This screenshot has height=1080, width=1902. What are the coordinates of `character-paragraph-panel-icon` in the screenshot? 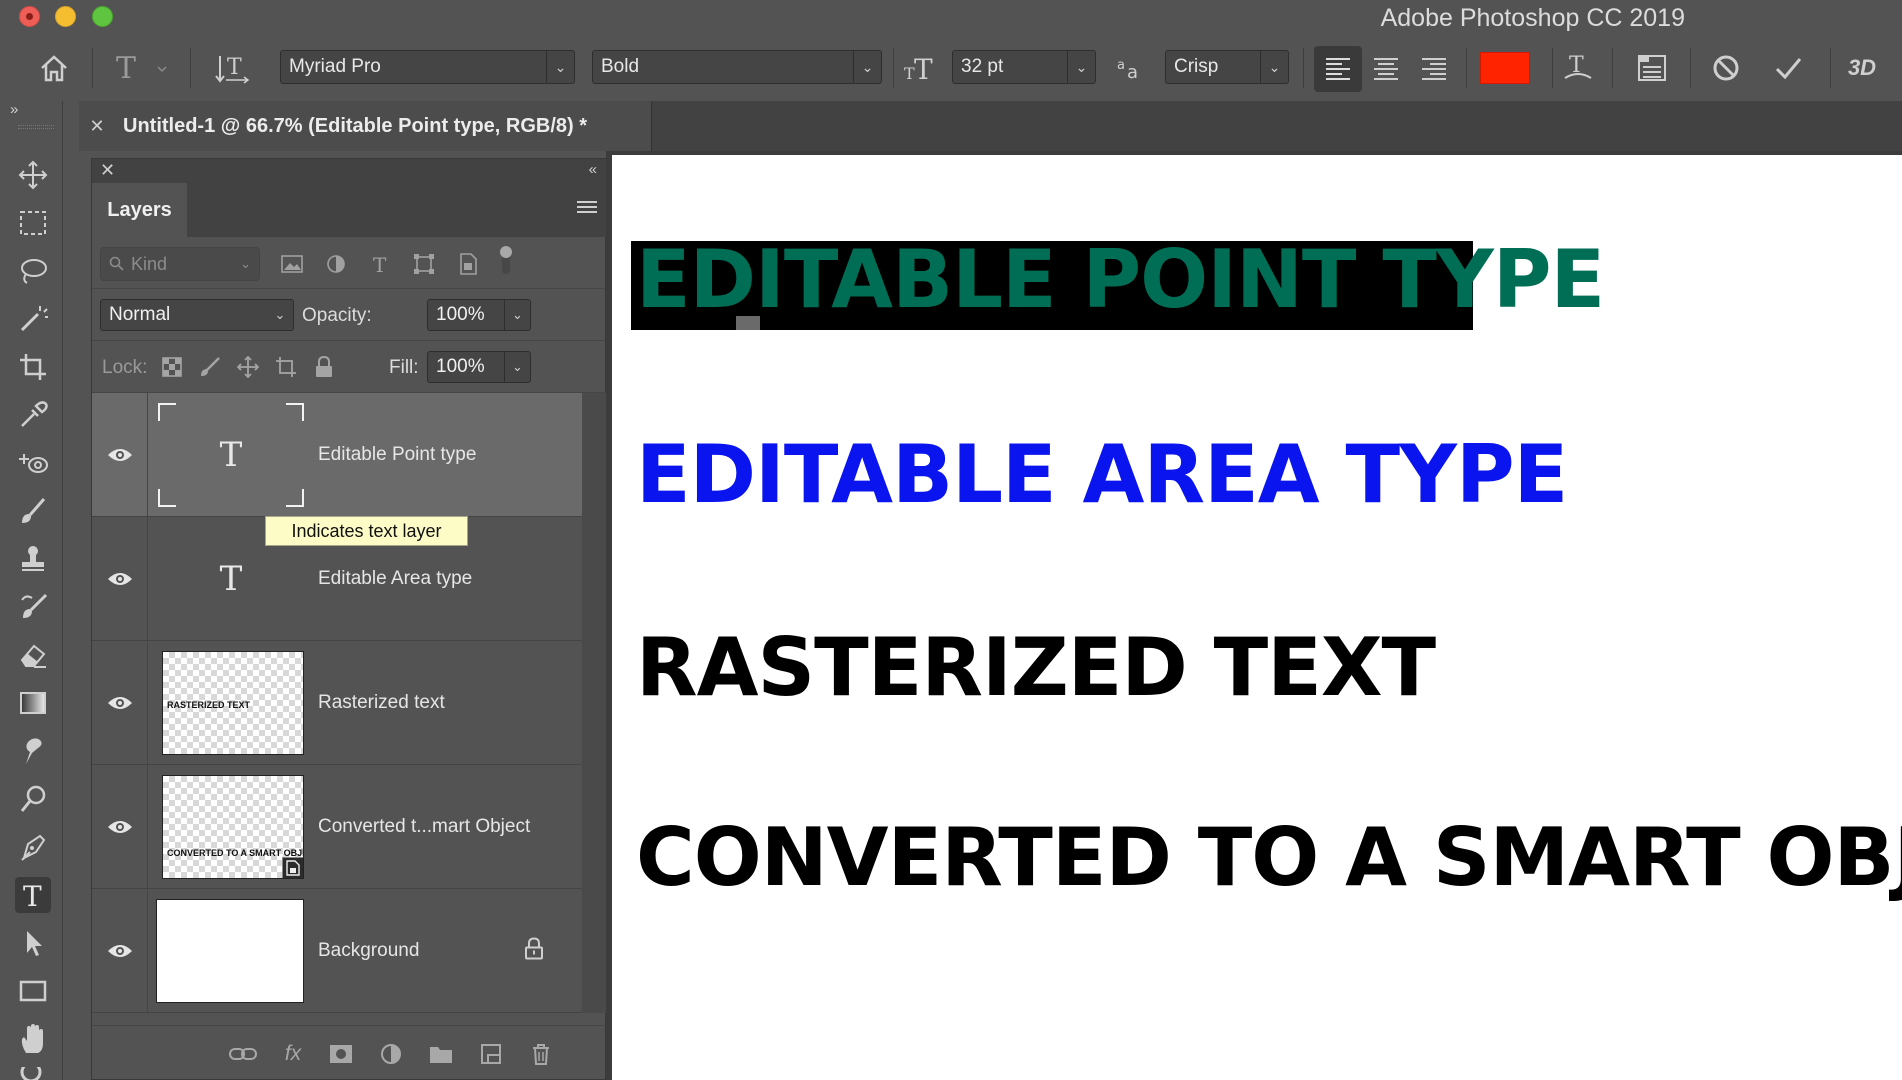 It's located at (1652, 68).